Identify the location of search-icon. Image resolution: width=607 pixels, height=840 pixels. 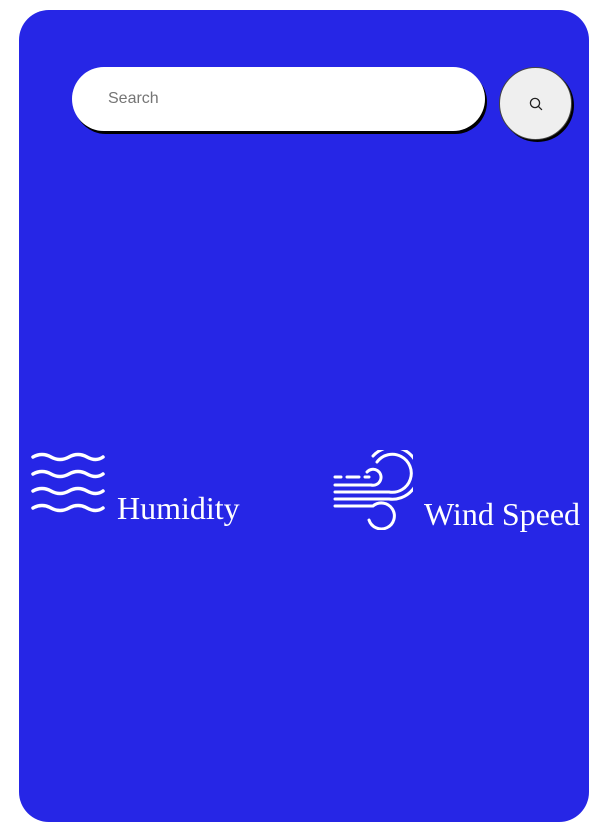
(536, 104).